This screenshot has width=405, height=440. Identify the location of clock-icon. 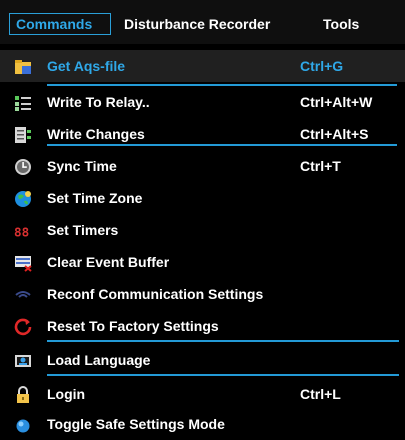
(23, 167).